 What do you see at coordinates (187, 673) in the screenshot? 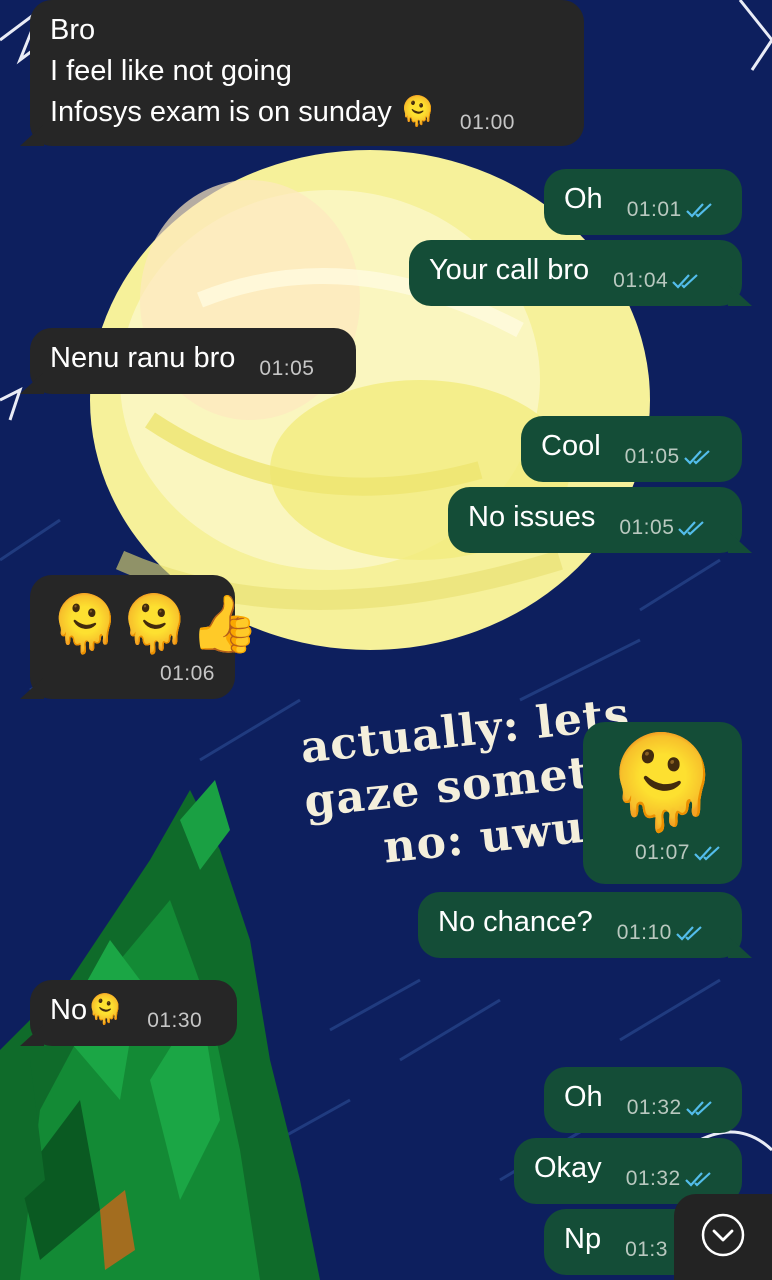
I see `message-timestamp: 01:06` at bounding box center [187, 673].